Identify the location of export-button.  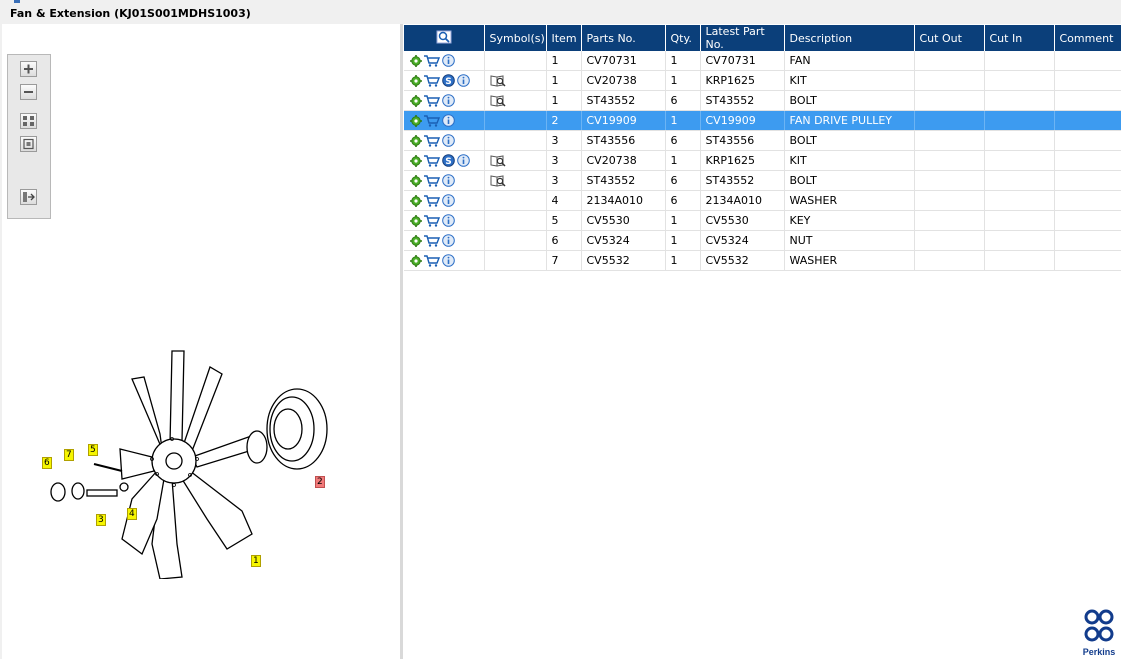
(28, 197).